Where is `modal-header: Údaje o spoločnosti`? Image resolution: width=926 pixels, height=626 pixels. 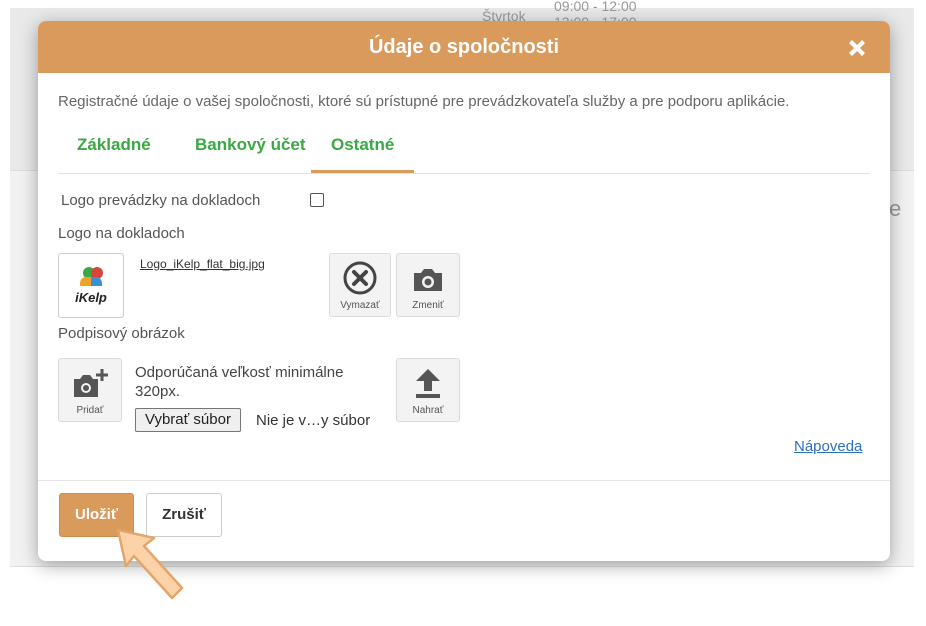 modal-header: Údaje o spoločnosti is located at coordinates (464, 47).